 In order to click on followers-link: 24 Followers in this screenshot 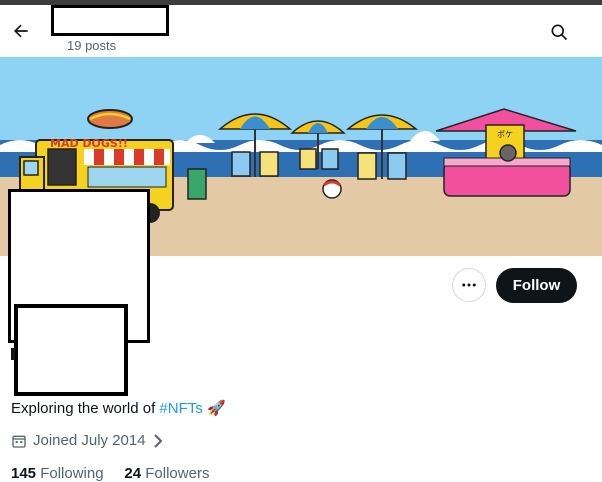, I will do `click(166, 473)`.